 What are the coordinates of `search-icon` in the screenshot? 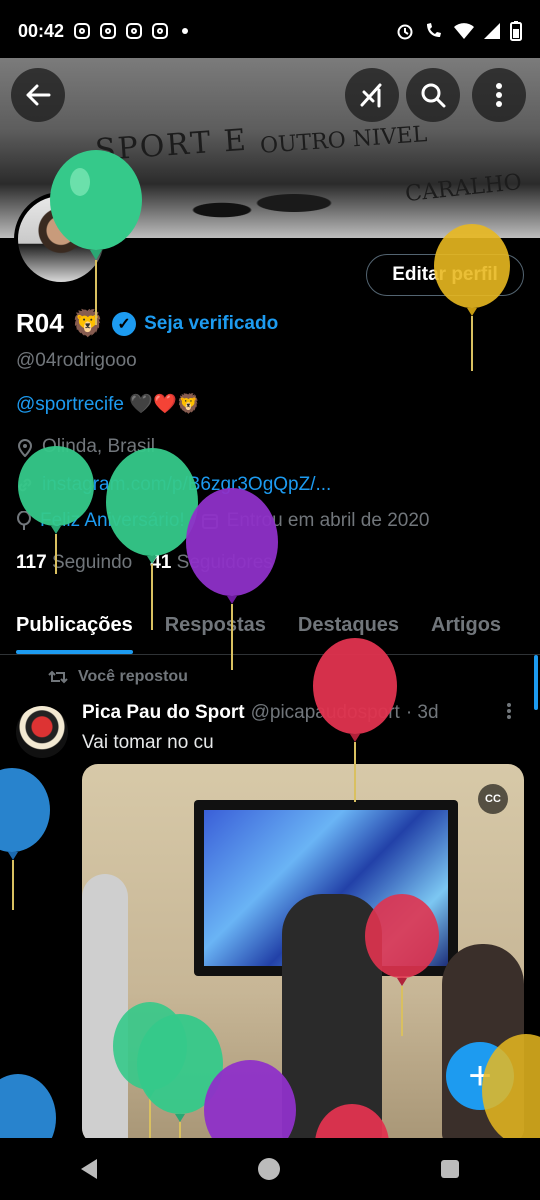 It's located at (433, 95).